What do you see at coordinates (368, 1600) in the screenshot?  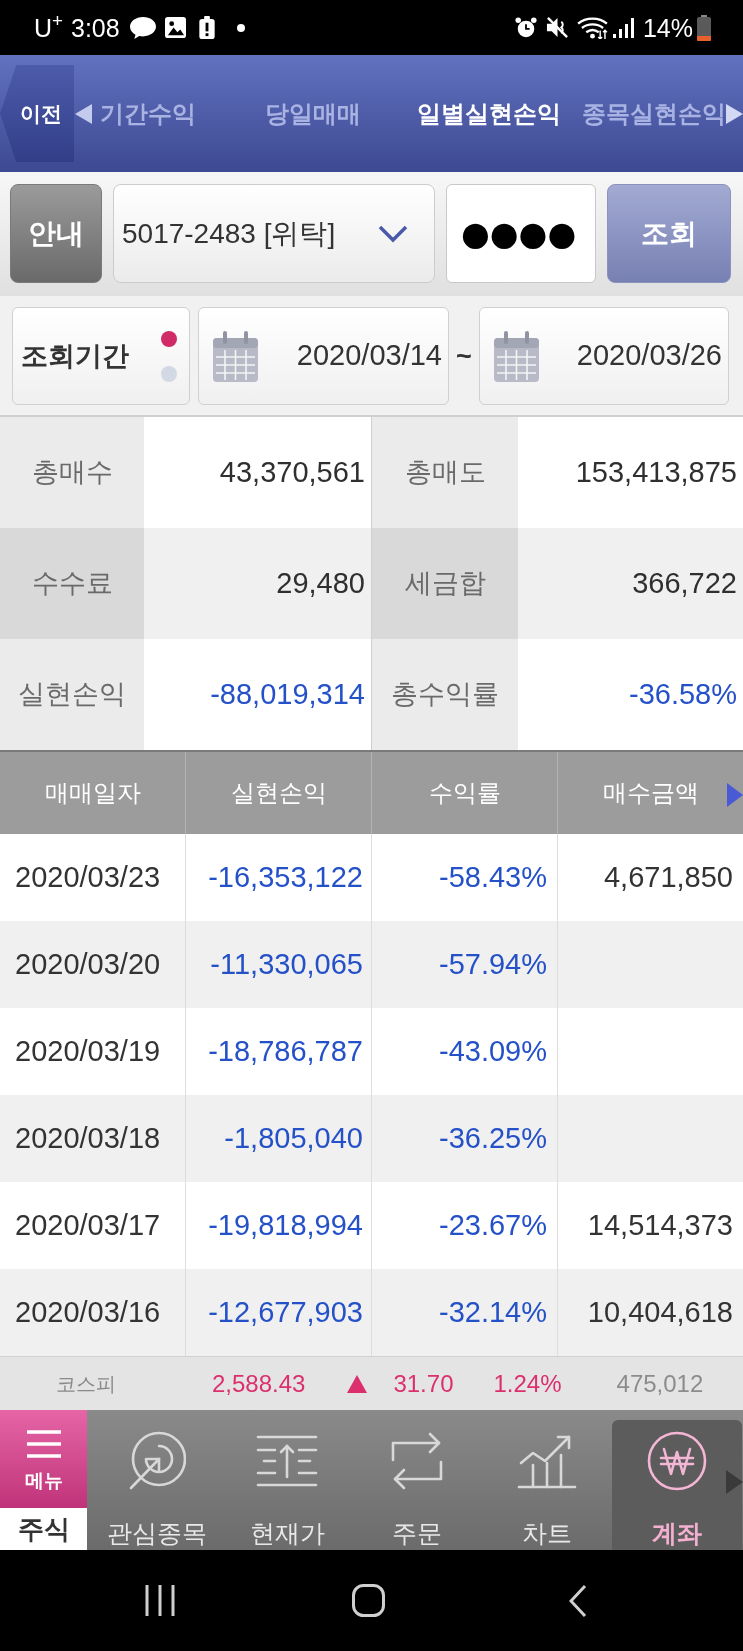 I see `home-icon` at bounding box center [368, 1600].